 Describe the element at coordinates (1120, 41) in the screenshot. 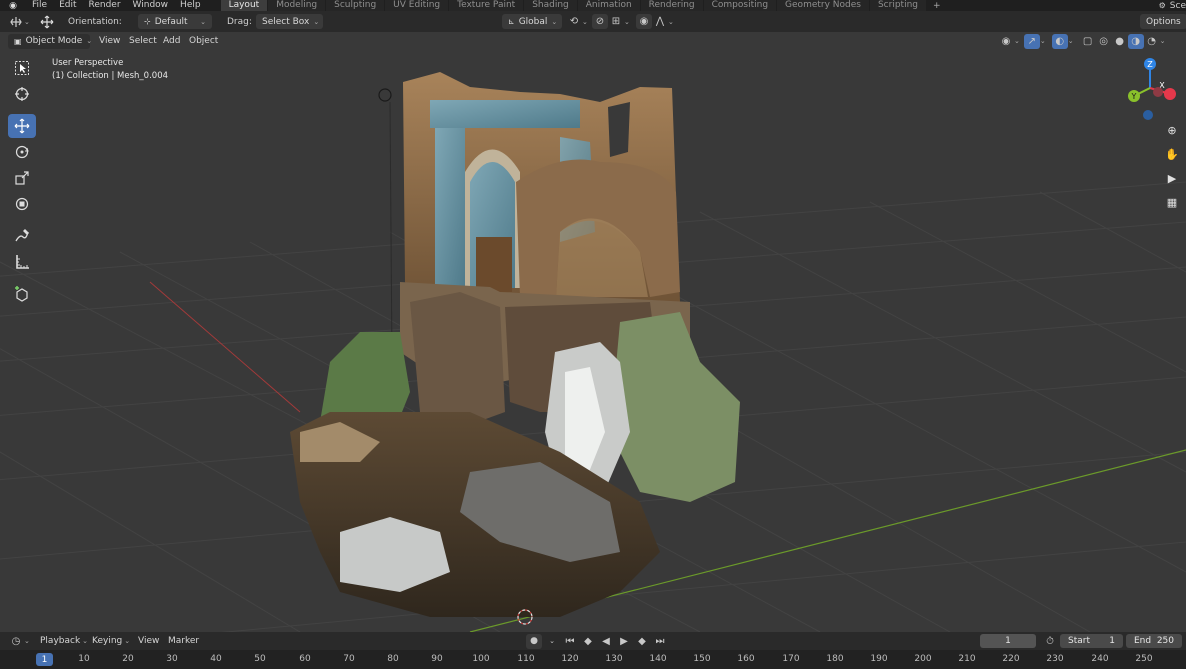

I see `shading-solid-icon: ●` at that location.